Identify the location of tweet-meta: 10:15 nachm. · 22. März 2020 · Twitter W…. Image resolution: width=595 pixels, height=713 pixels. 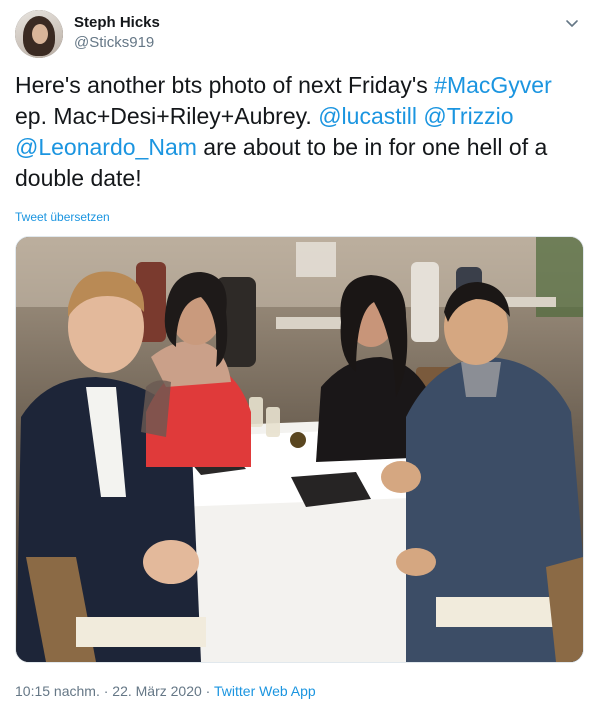
(165, 691).